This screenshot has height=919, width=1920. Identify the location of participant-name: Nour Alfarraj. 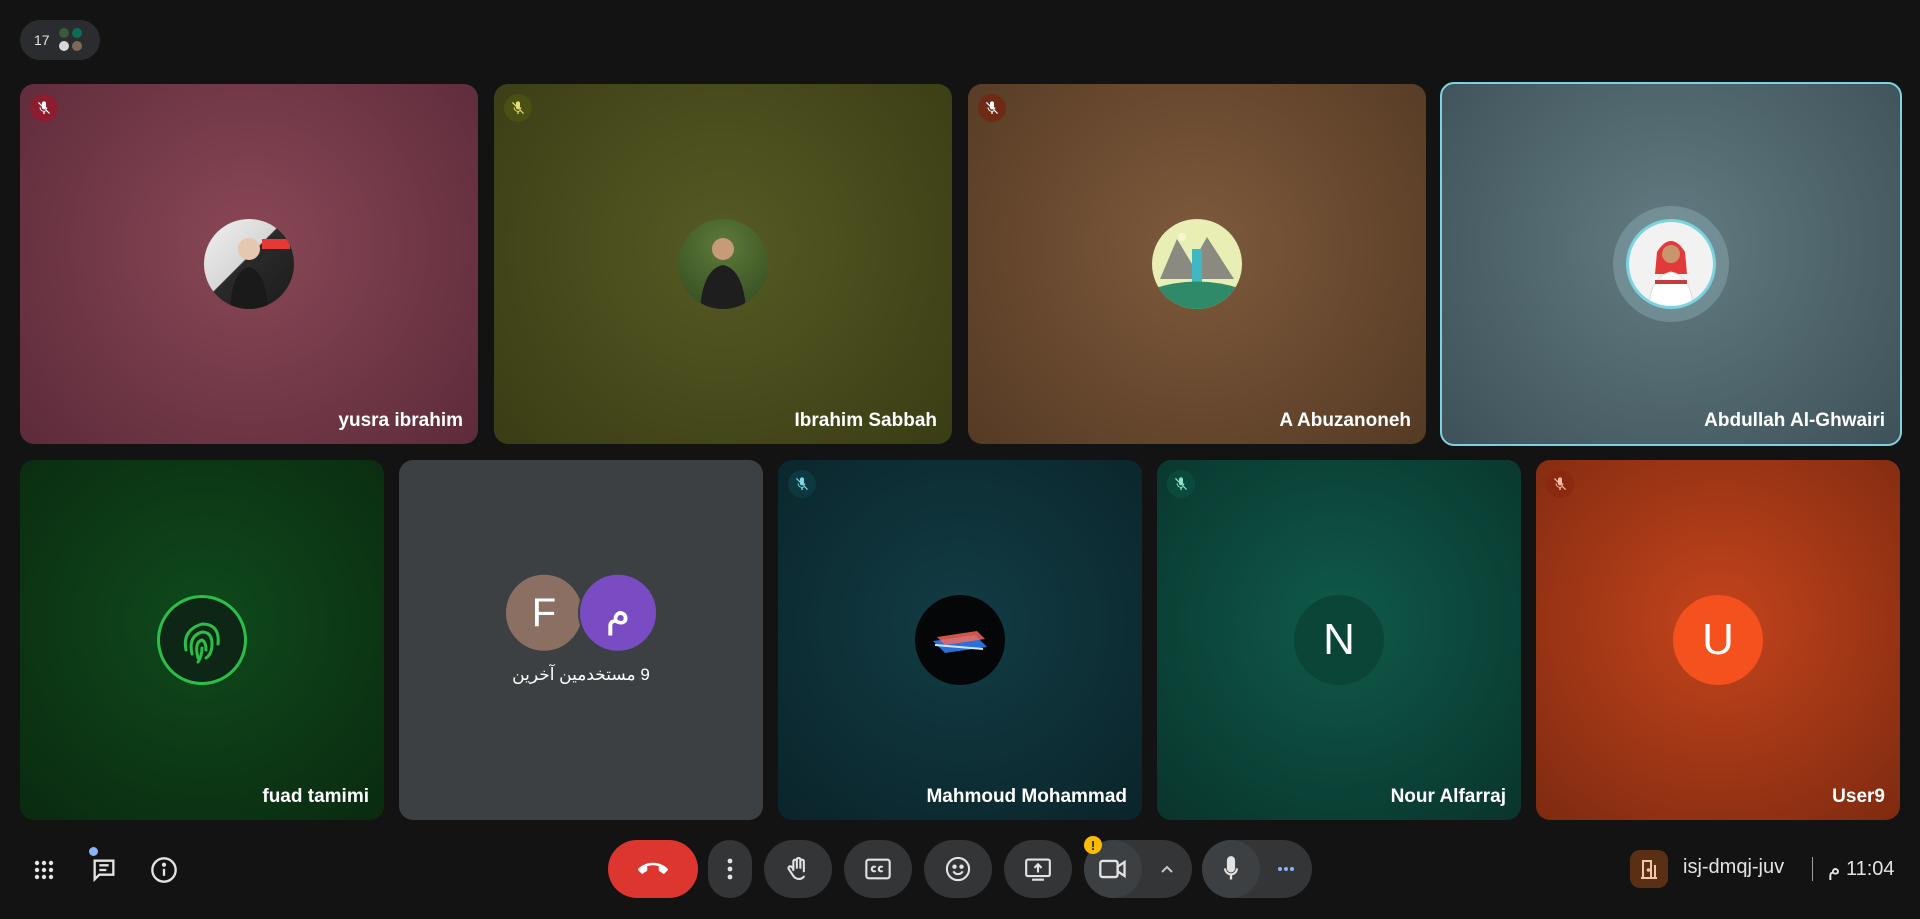
(1448, 796).